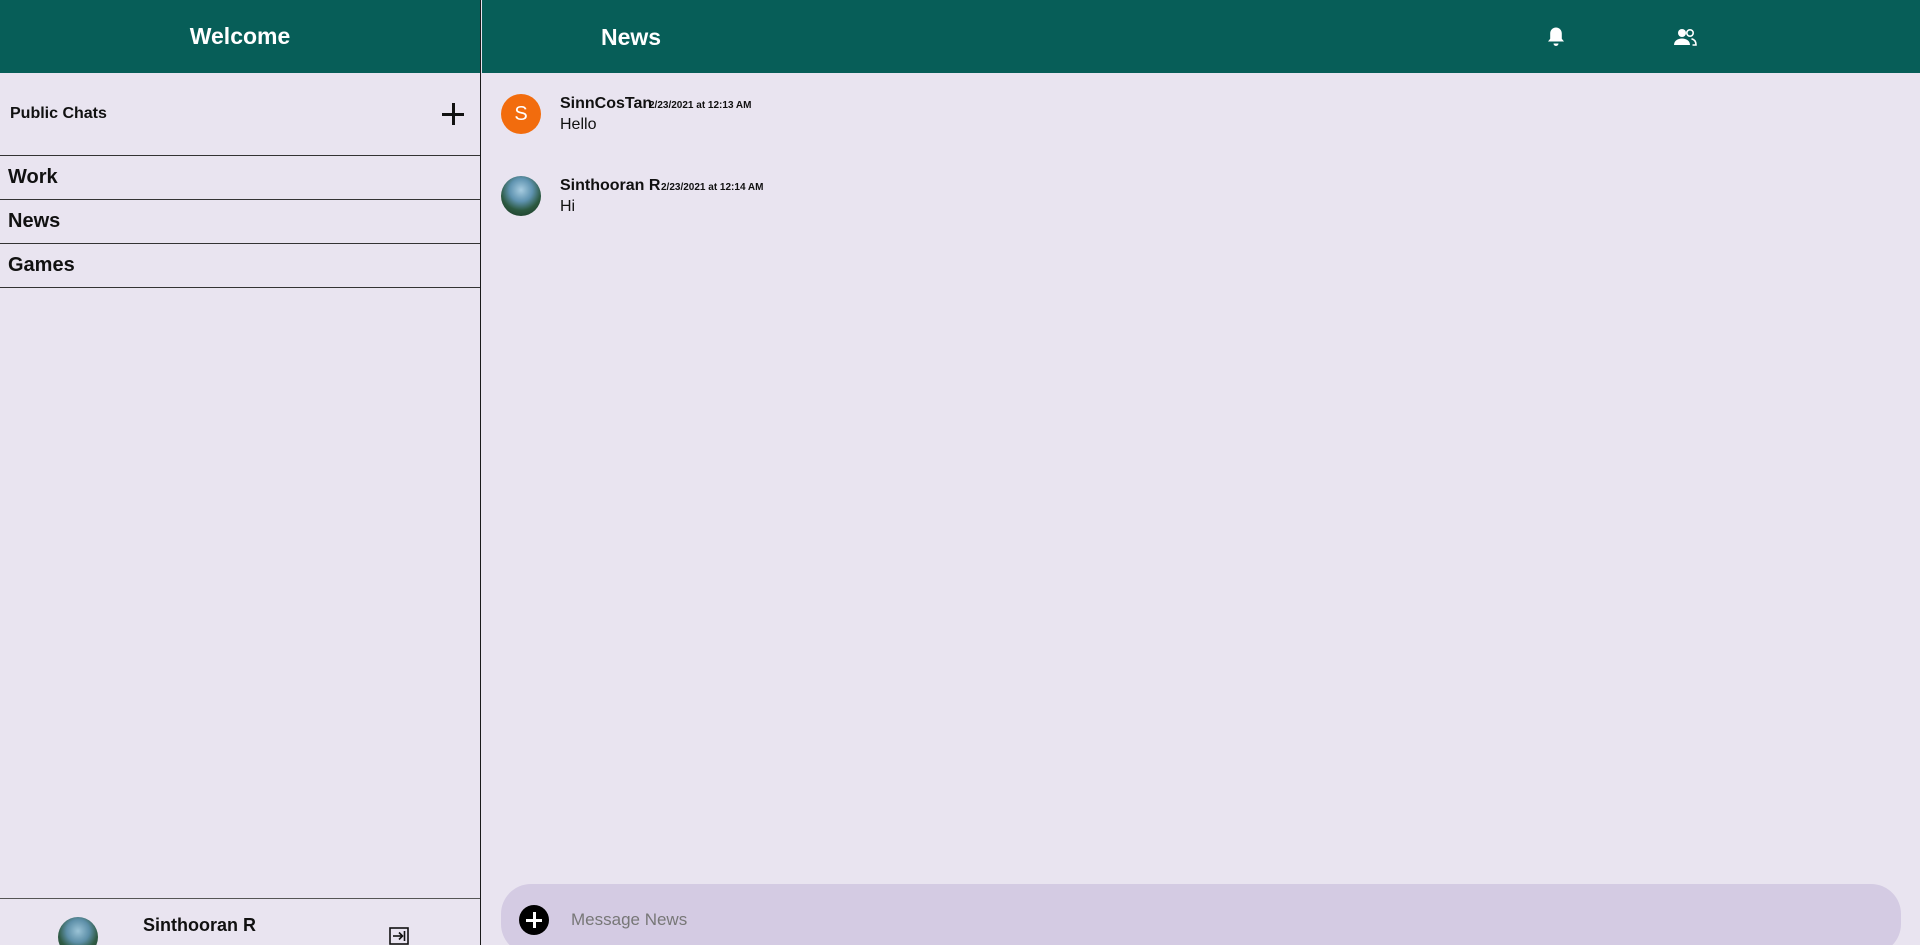 This screenshot has width=1920, height=945. I want to click on channel-title: News, so click(631, 37).